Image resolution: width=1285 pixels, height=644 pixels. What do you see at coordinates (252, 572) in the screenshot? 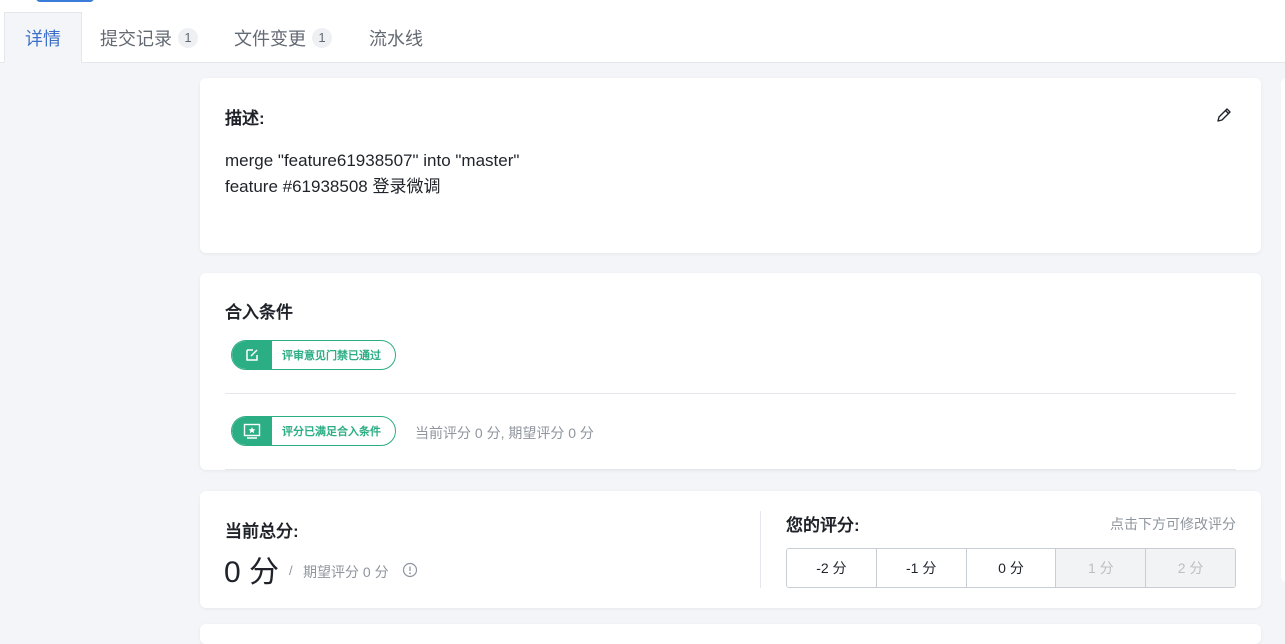
I see `current-score-value: 0 分` at bounding box center [252, 572].